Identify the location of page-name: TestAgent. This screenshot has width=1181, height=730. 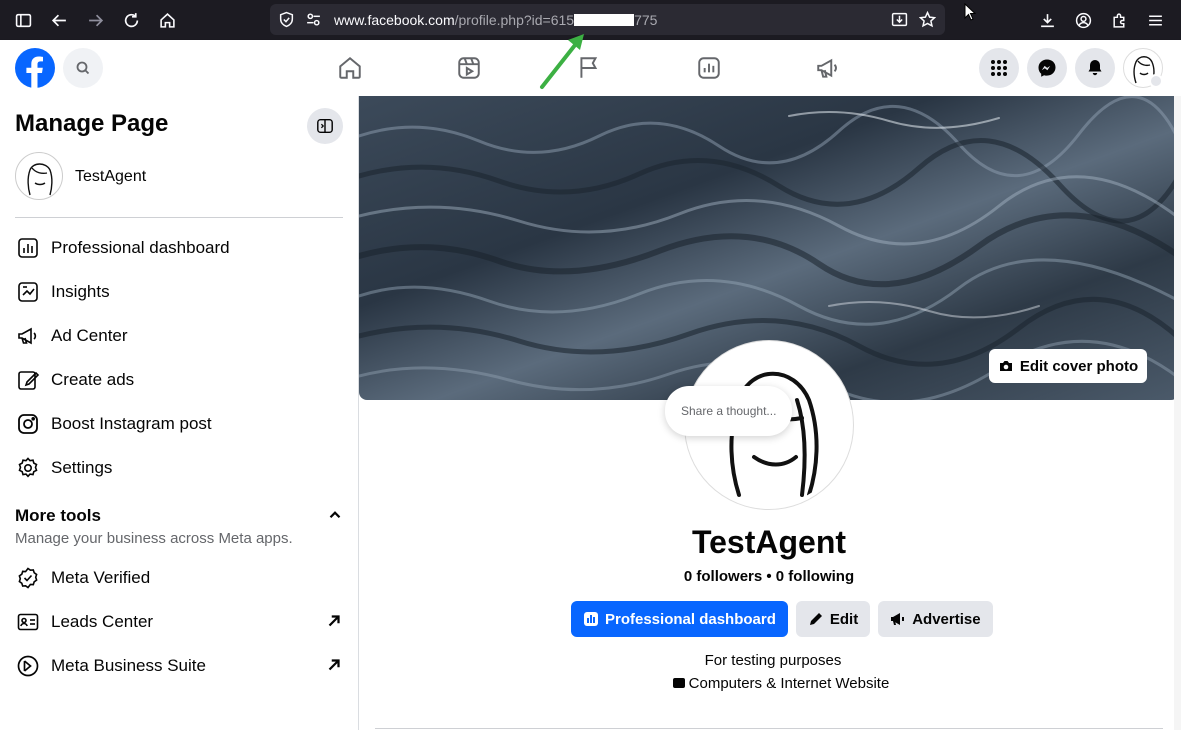
(110, 177).